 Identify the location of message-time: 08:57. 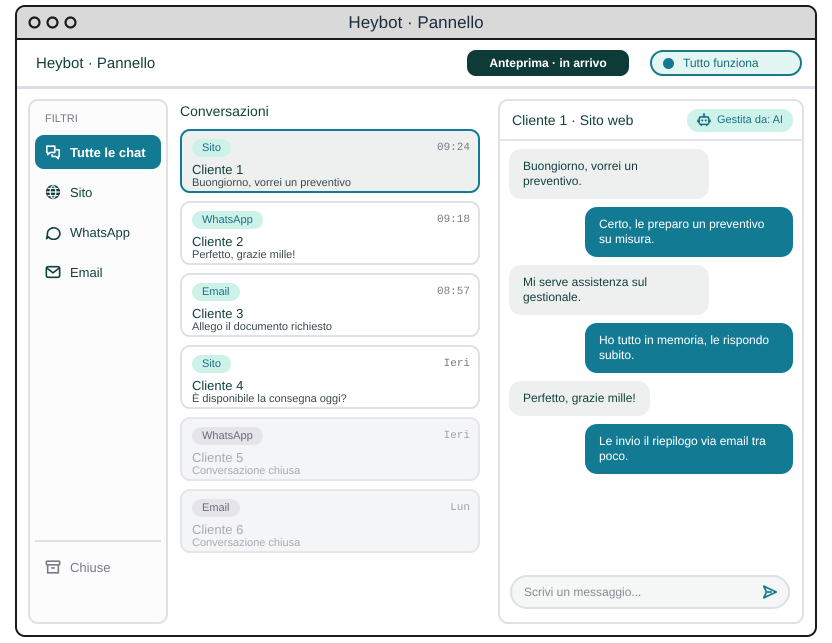
(453, 292).